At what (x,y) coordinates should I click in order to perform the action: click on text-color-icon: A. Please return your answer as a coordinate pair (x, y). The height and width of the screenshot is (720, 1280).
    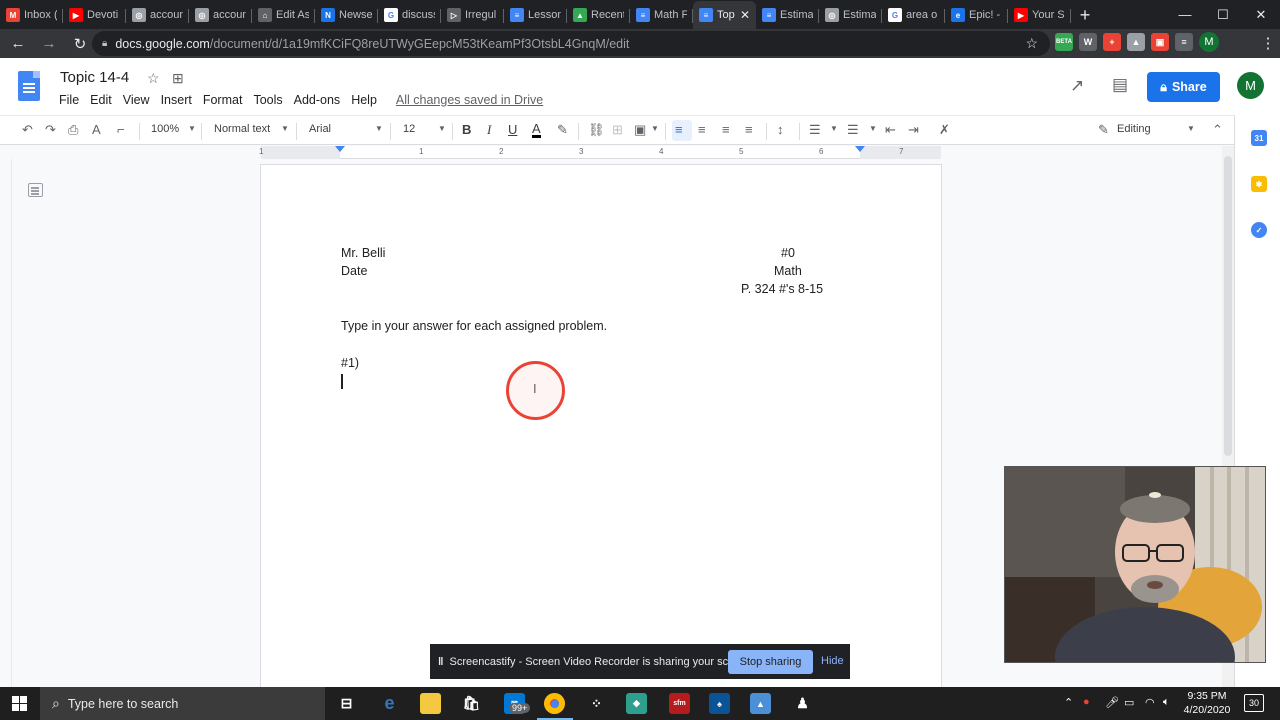
    Looking at the image, I should click on (536, 130).